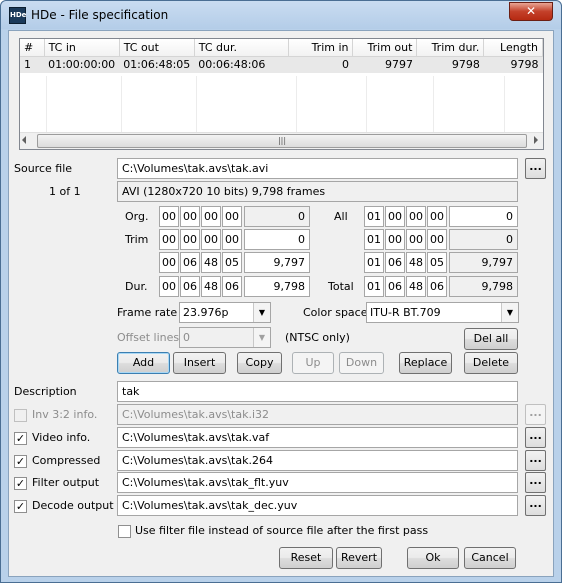  What do you see at coordinates (321, 48) in the screenshot?
I see `column-header-trim-in: Trim in` at bounding box center [321, 48].